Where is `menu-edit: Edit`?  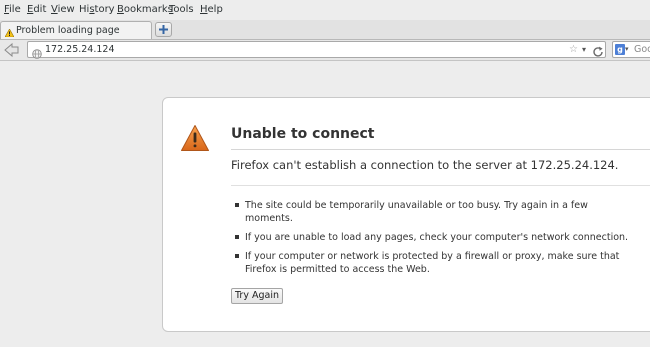 menu-edit: Edit is located at coordinates (36, 10).